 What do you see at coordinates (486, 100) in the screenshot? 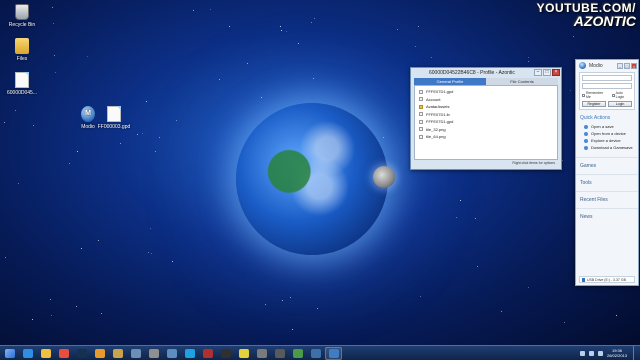
I see `file-list-item: Account` at bounding box center [486, 100].